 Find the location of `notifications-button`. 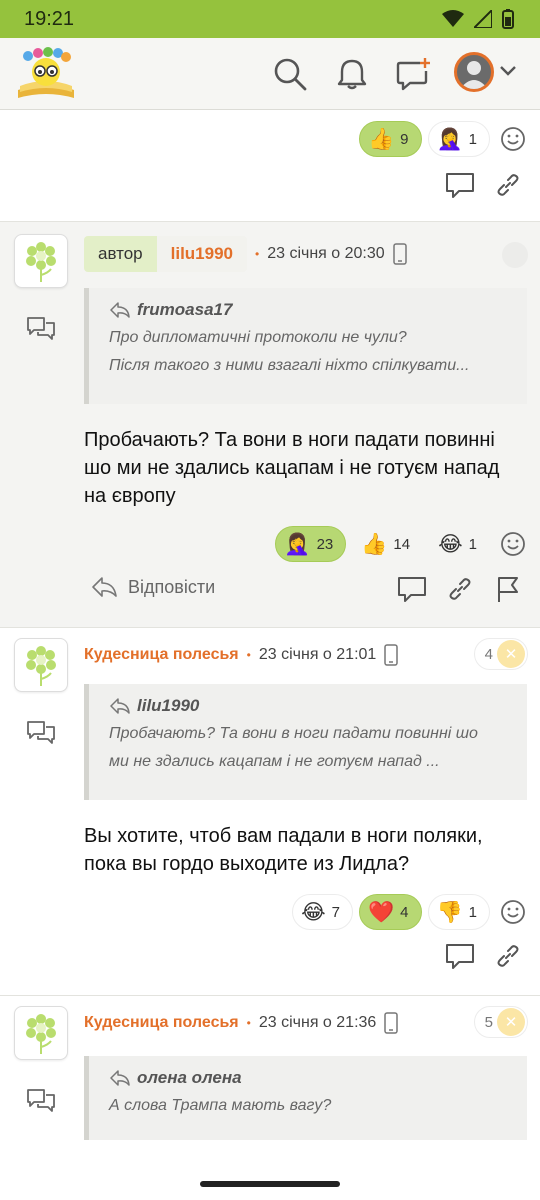

notifications-button is located at coordinates (352, 74).